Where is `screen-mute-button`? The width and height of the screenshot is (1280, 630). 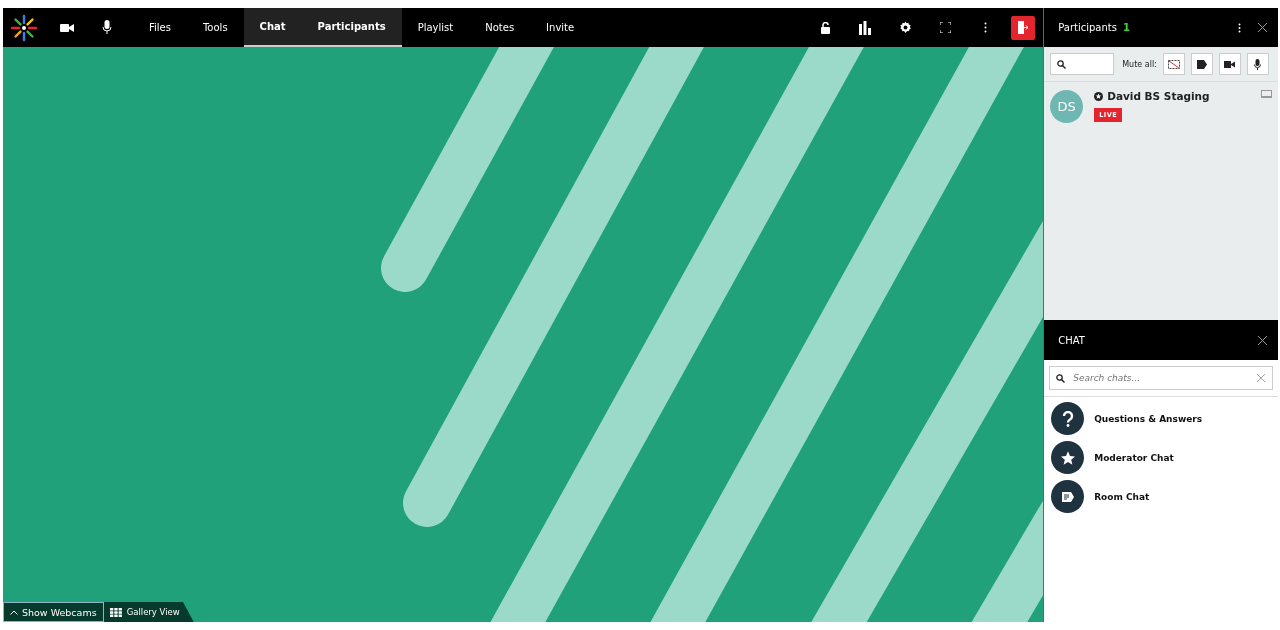 screen-mute-button is located at coordinates (1173, 64).